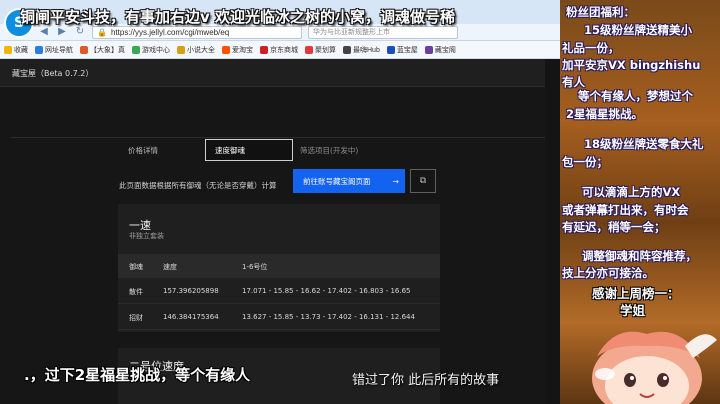 This screenshot has width=720, height=404. I want to click on panel-line: 礼品一份，, so click(591, 48).